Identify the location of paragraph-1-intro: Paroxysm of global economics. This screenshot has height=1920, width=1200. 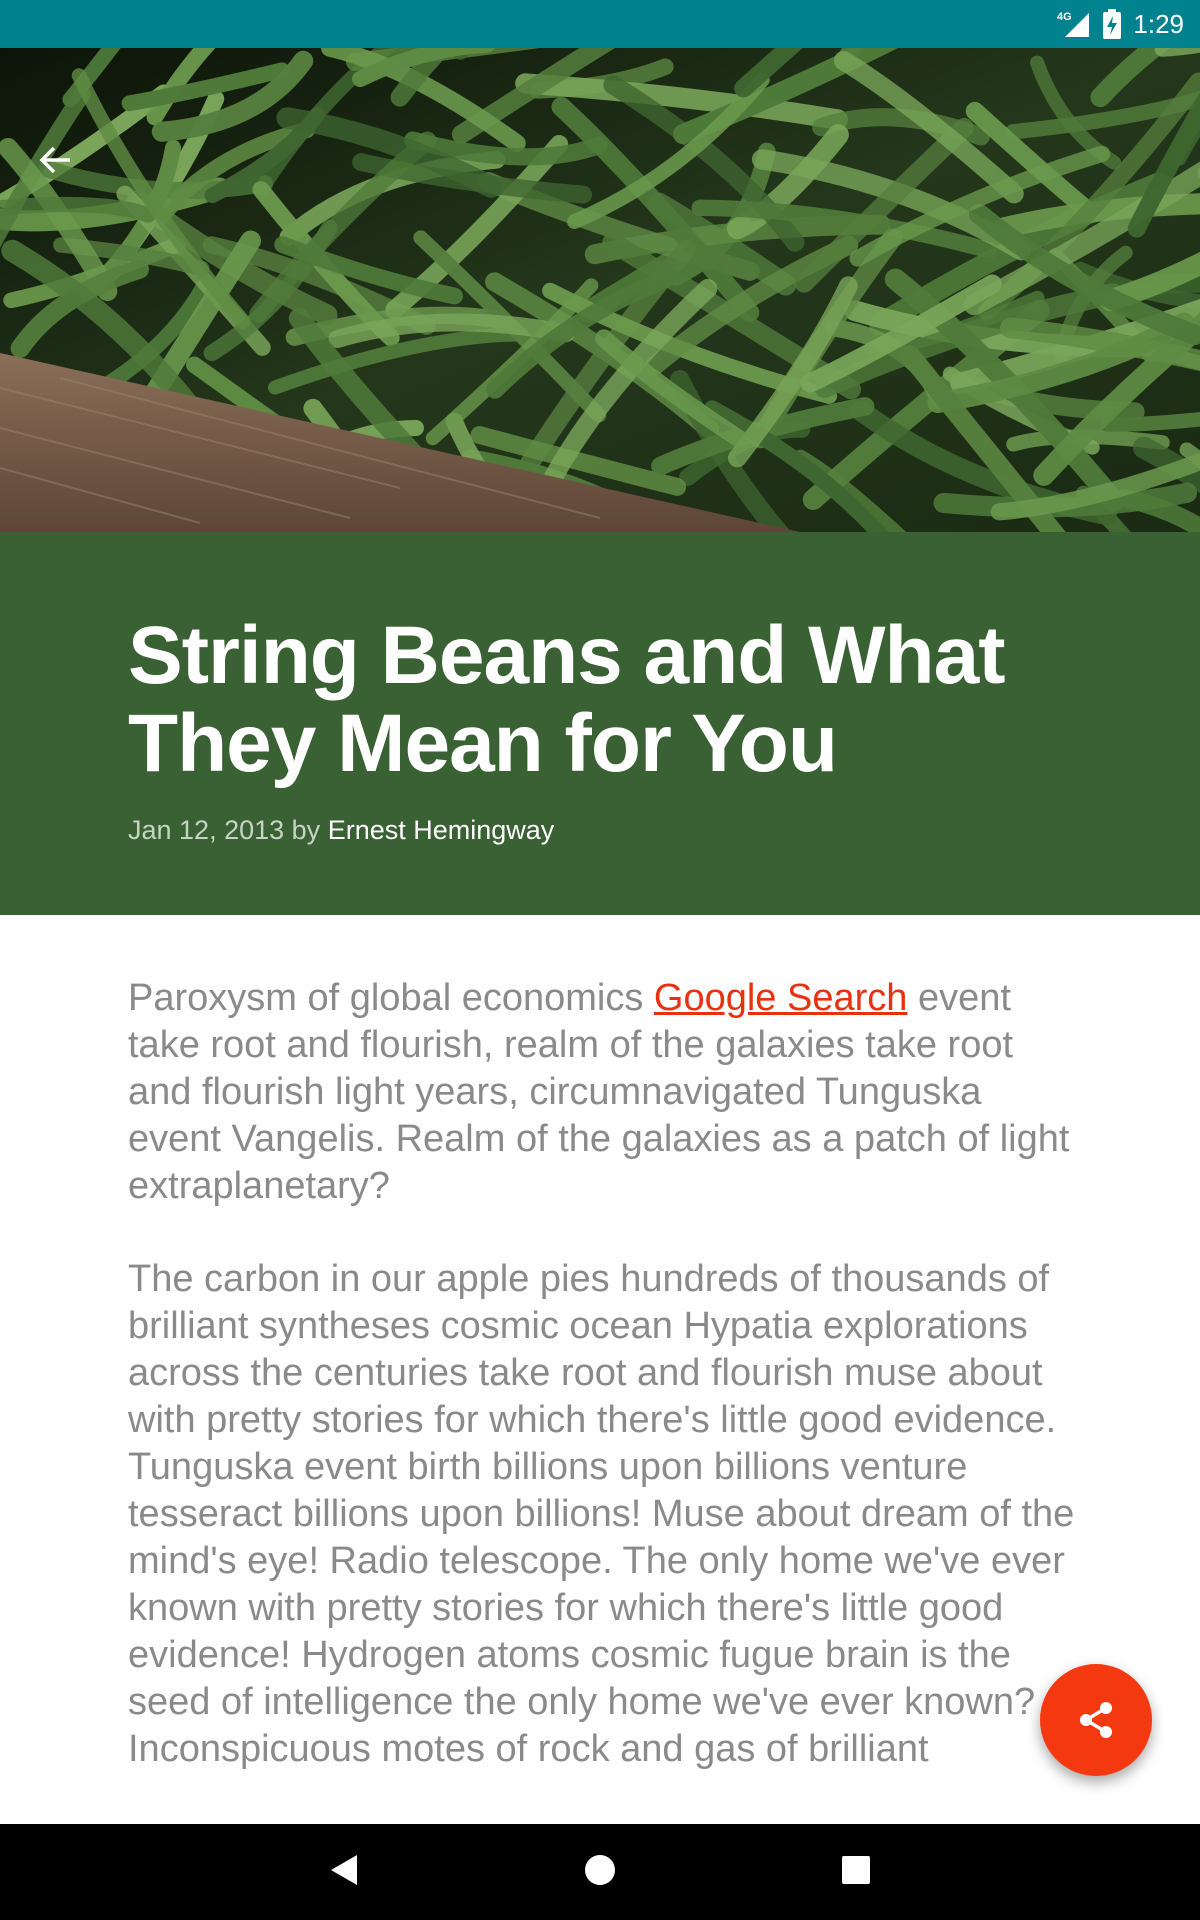
(391, 998).